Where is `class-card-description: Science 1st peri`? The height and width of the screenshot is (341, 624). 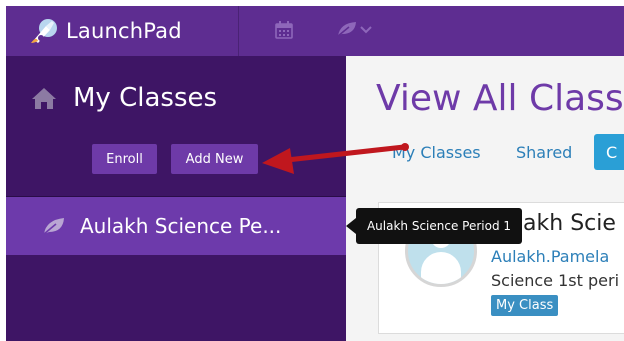
class-card-description: Science 1st peri is located at coordinates (555, 280).